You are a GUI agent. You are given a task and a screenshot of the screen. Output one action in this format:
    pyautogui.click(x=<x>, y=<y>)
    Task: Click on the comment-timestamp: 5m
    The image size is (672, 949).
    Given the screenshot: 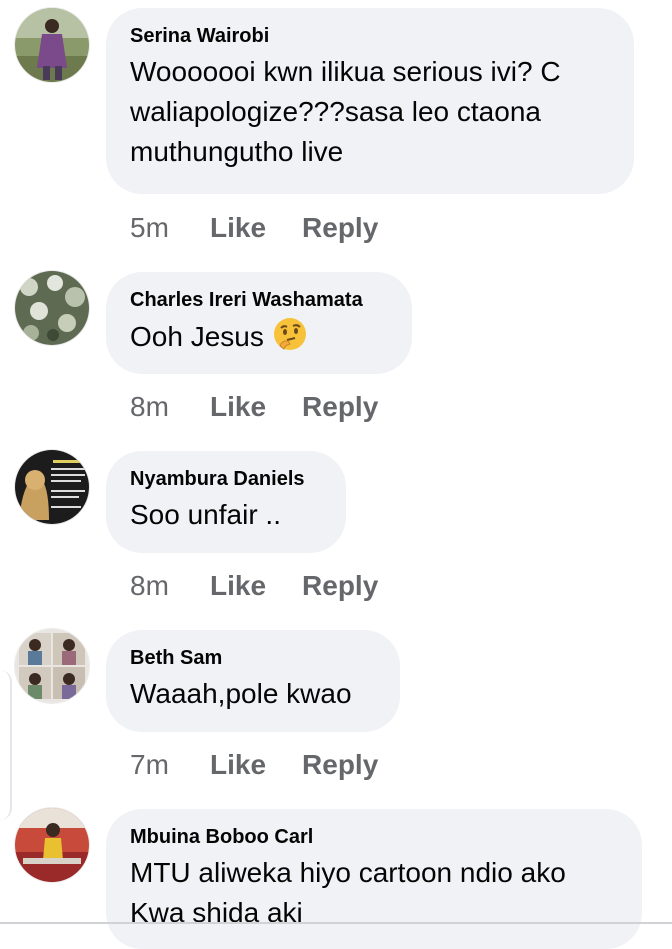 What is the action you would take?
    pyautogui.click(x=170, y=228)
    